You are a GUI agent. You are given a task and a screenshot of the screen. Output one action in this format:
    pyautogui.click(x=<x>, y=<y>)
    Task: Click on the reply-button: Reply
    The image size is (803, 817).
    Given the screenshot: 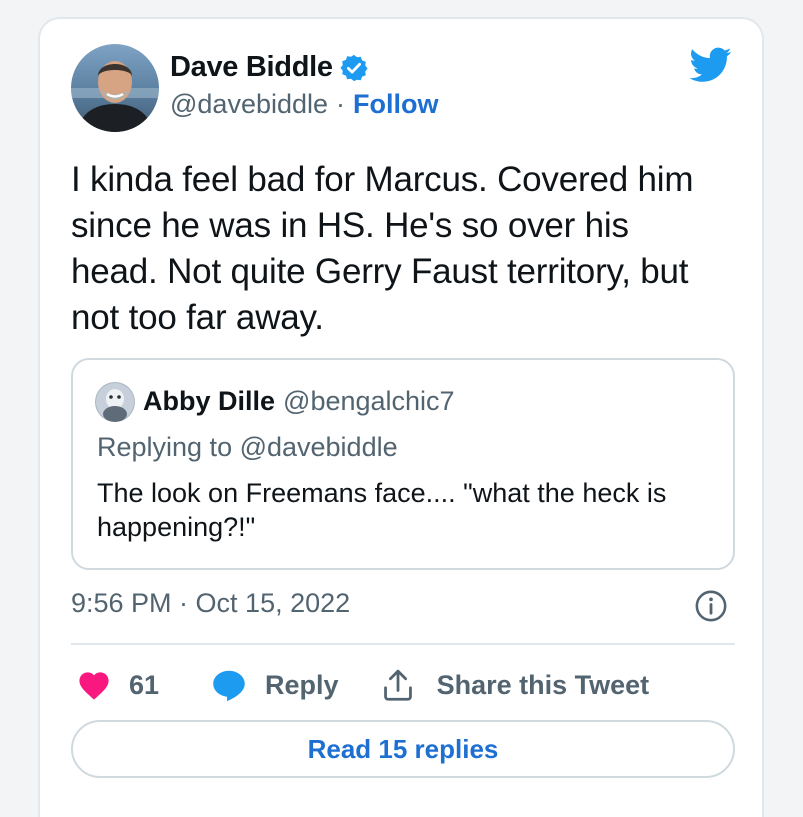 What is the action you would take?
    pyautogui.click(x=275, y=685)
    